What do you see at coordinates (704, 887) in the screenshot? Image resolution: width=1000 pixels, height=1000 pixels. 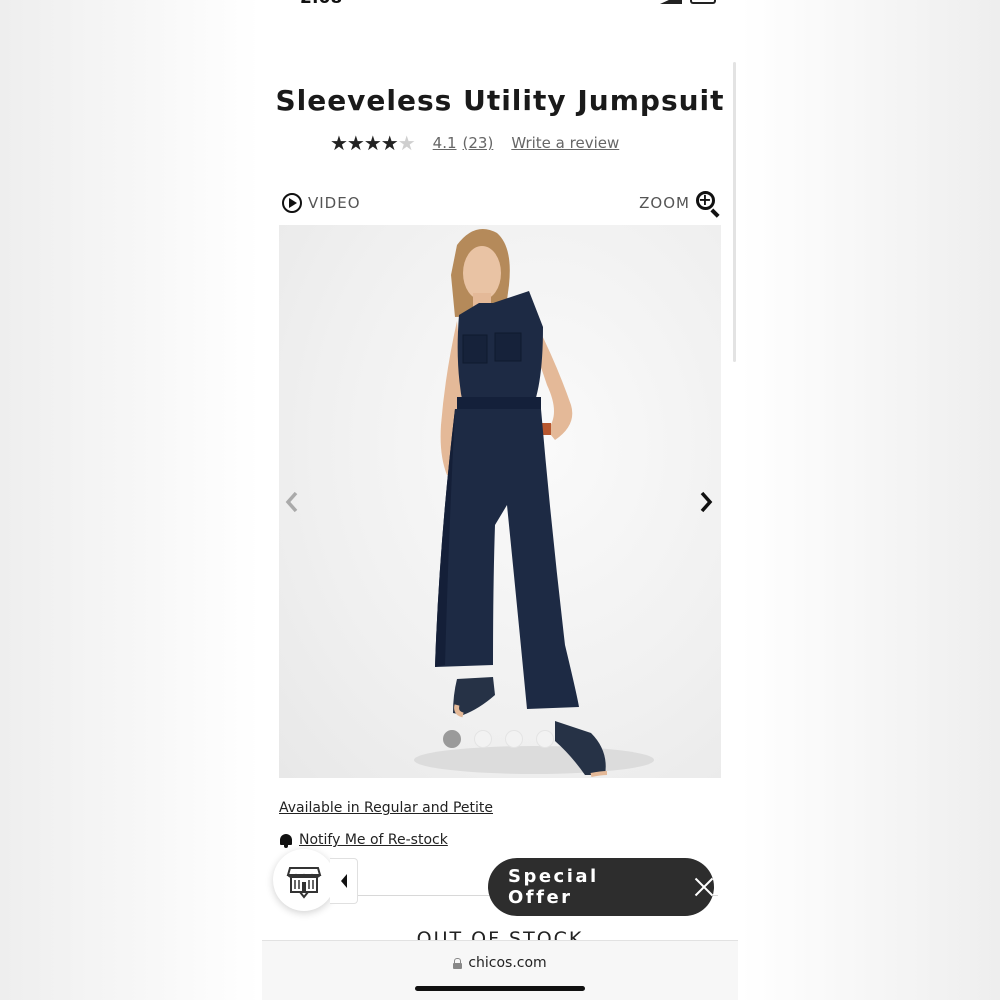 I see `close-icon` at bounding box center [704, 887].